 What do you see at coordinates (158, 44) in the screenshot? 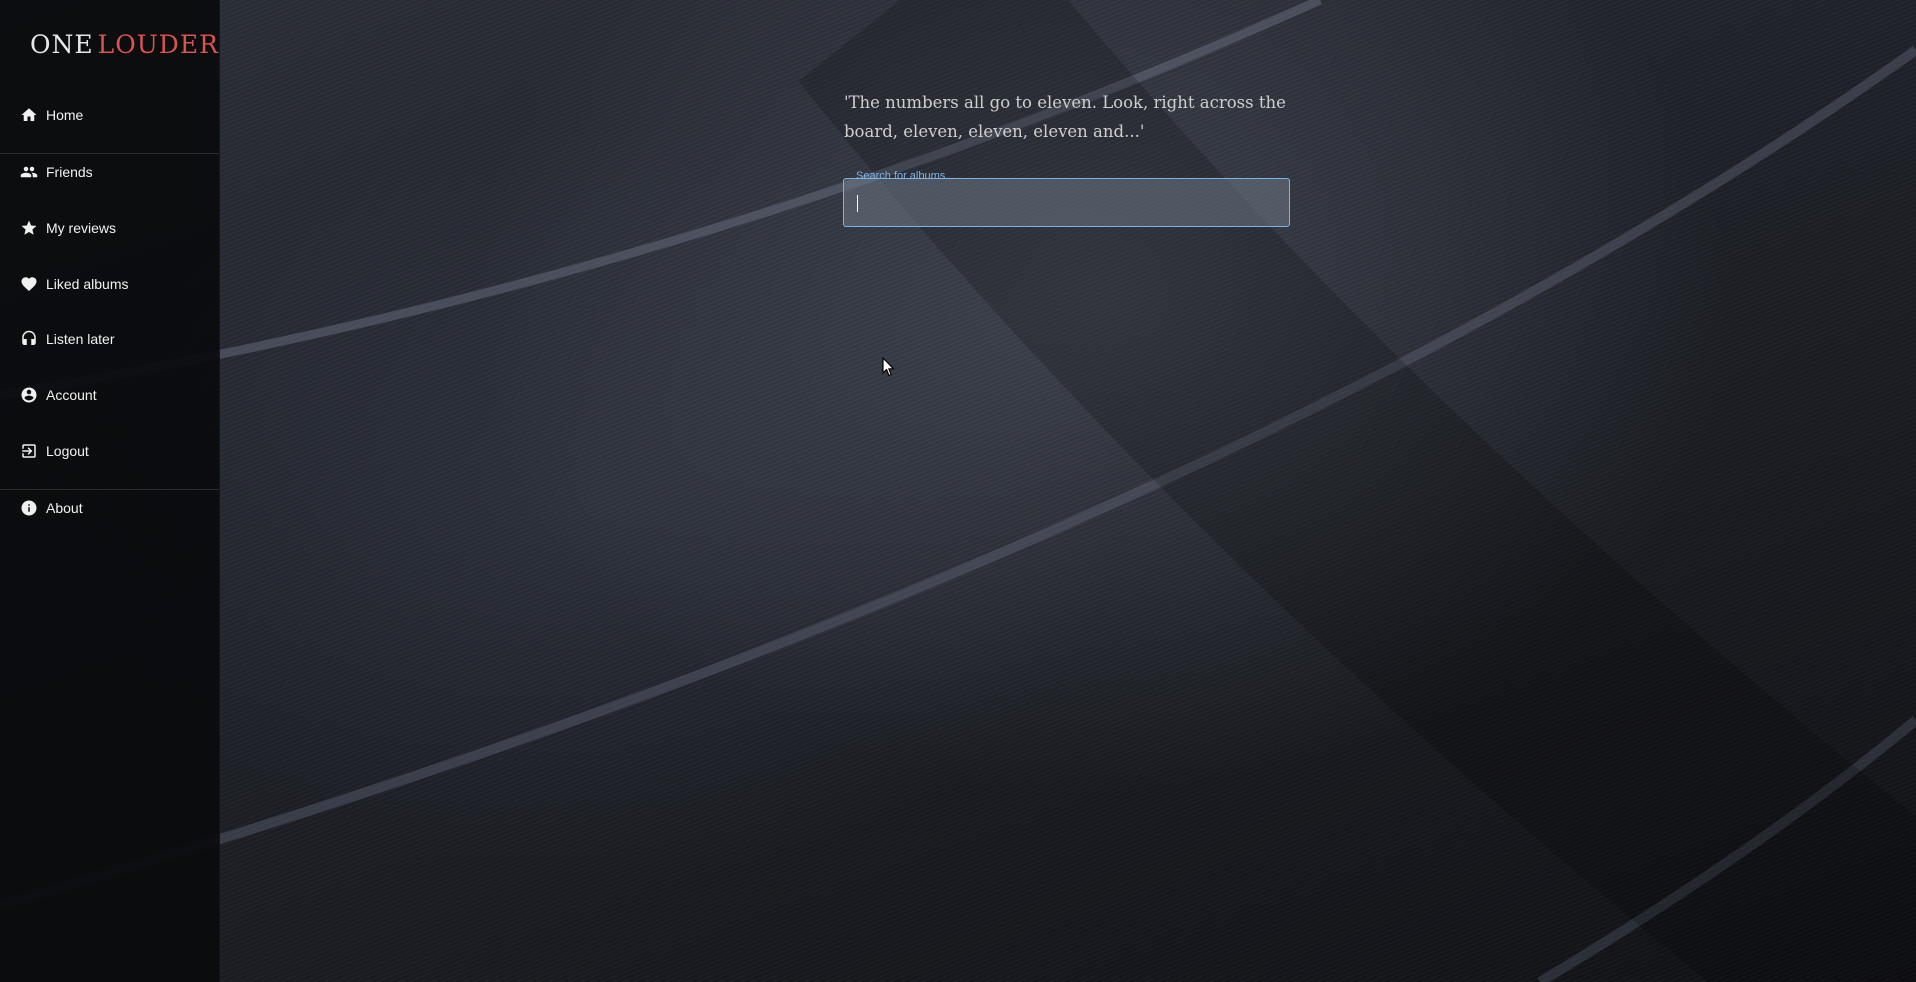
I see `logo-louder: LOUDER` at bounding box center [158, 44].